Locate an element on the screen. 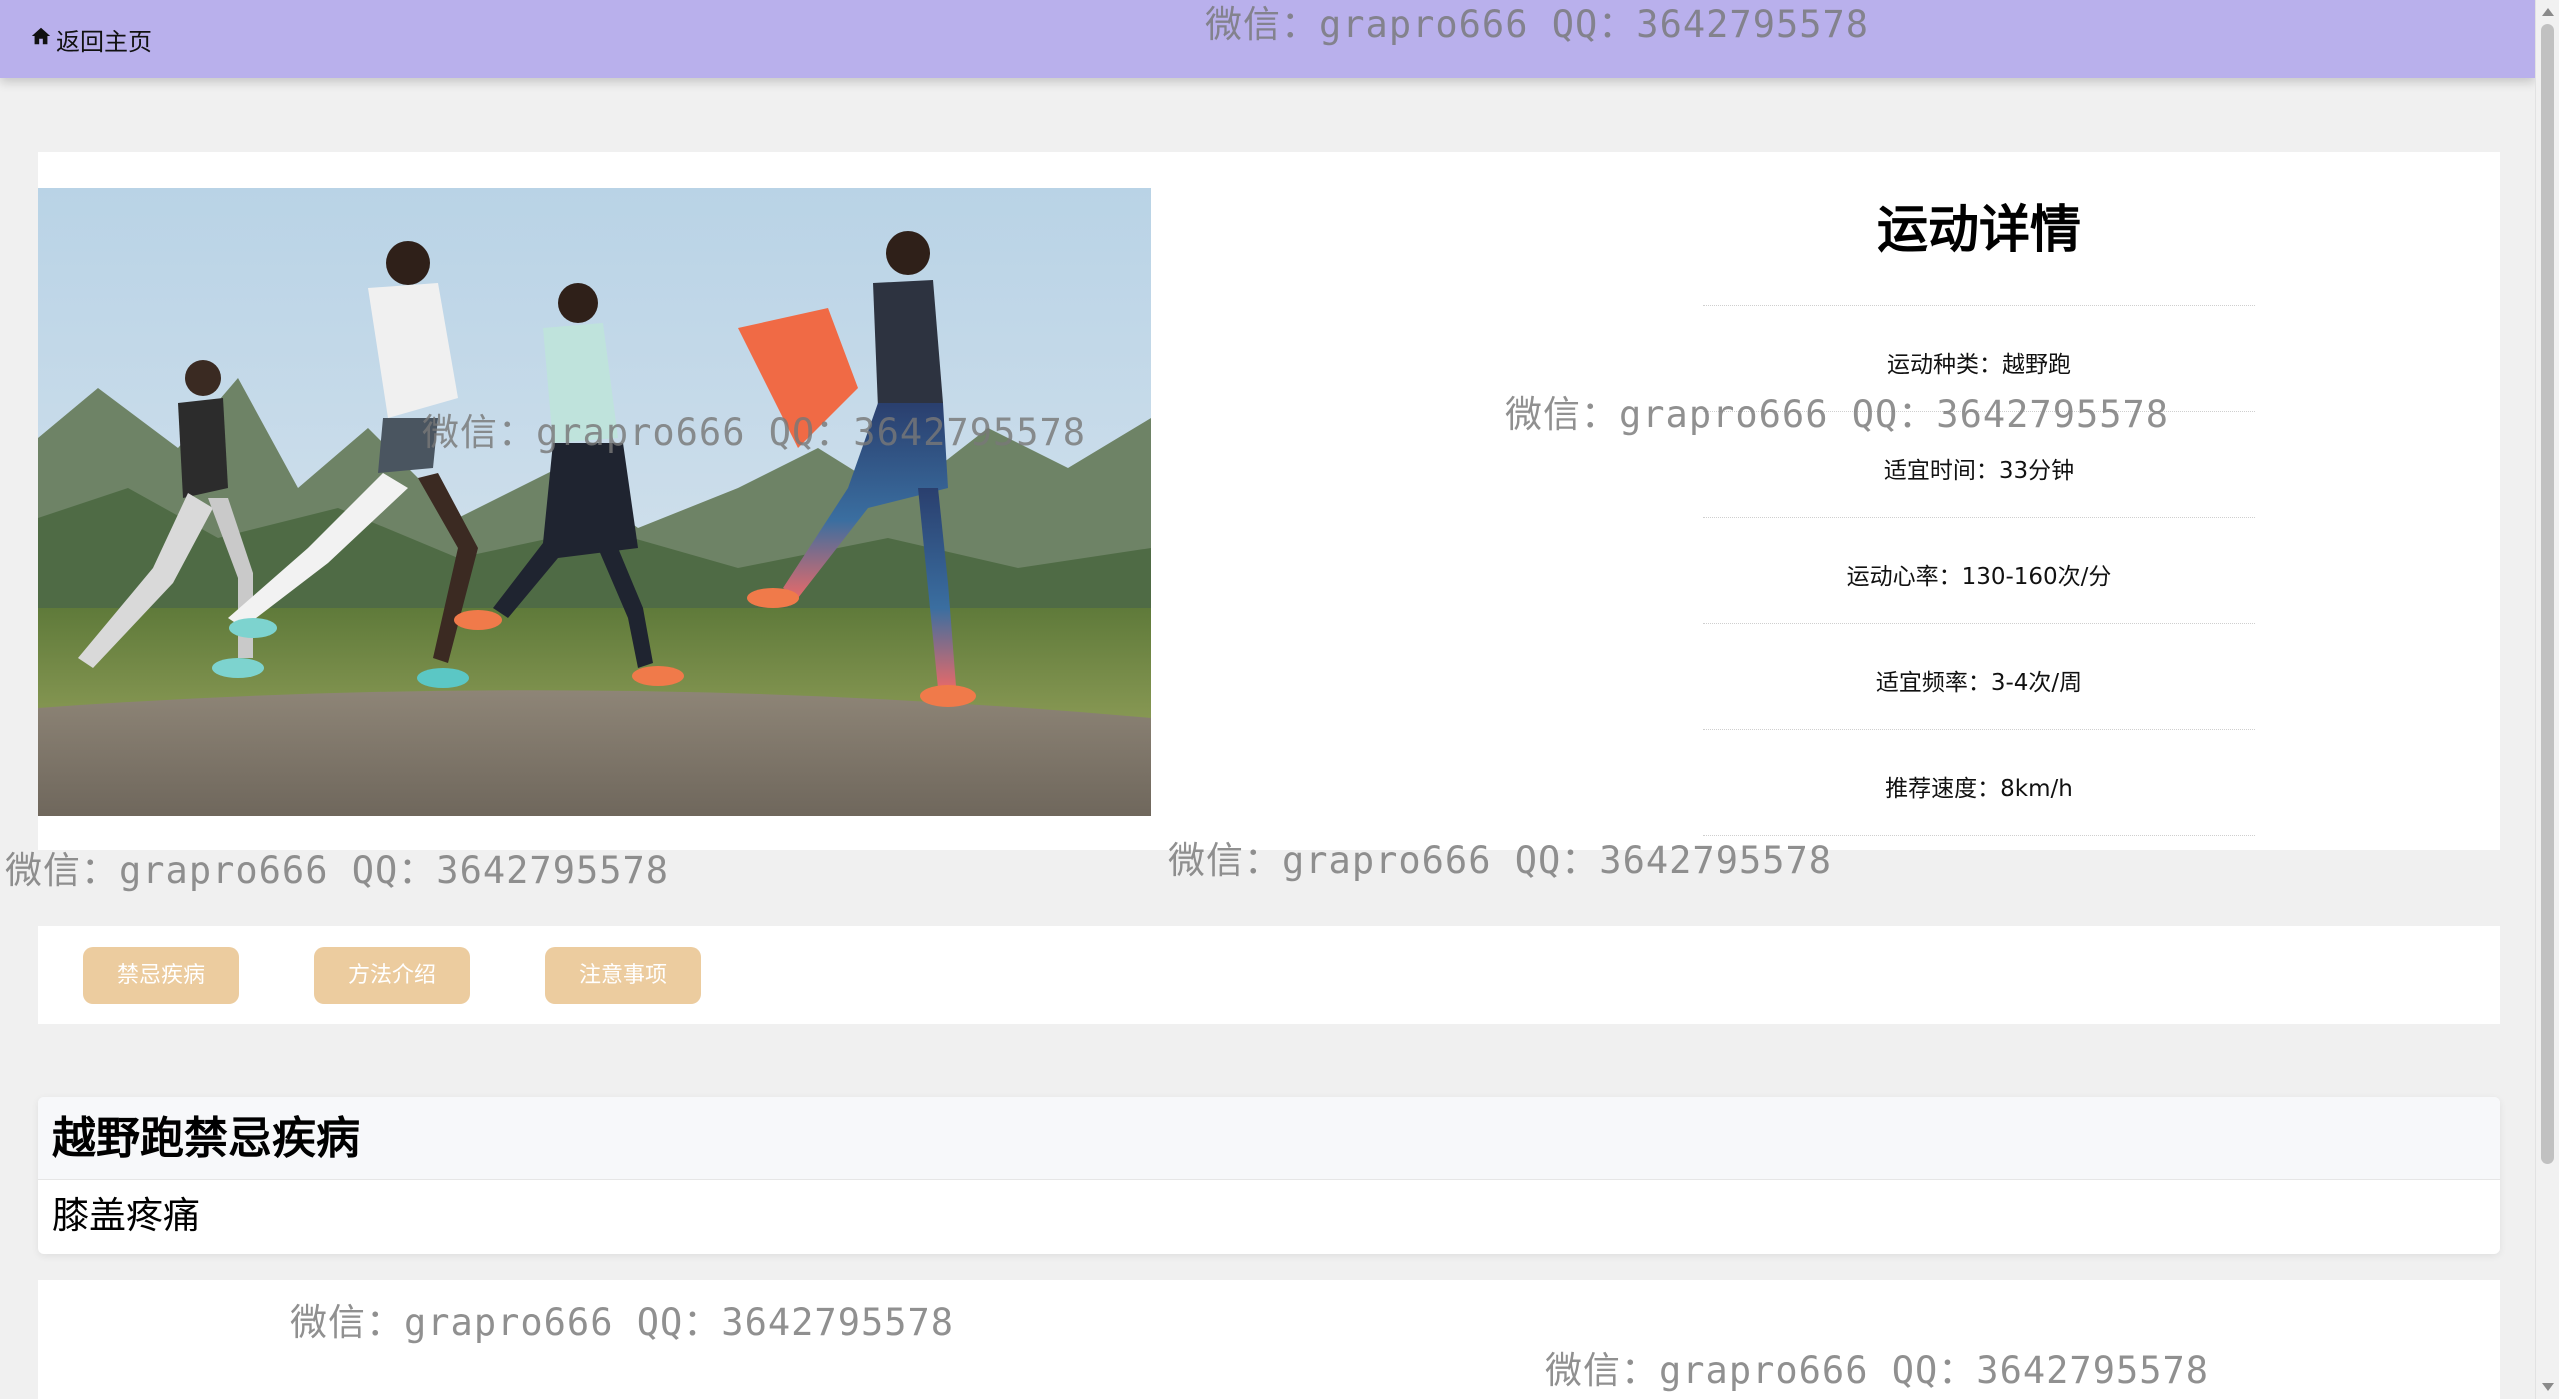 The width and height of the screenshot is (2559, 1399). tab-precautions: 注意事项 is located at coordinates (623, 975).